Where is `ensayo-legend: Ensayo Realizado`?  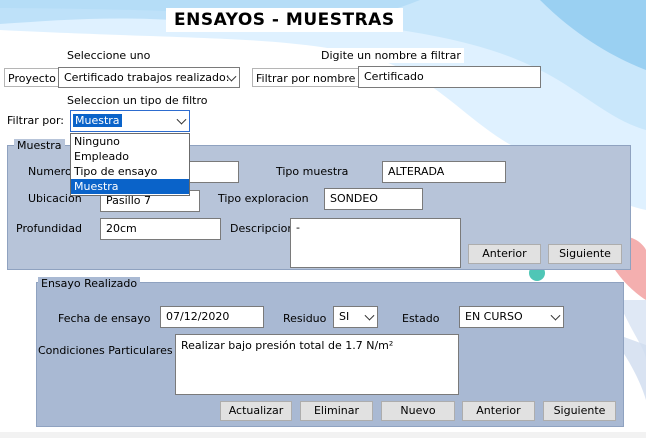 ensayo-legend: Ensayo Realizado is located at coordinates (89, 283).